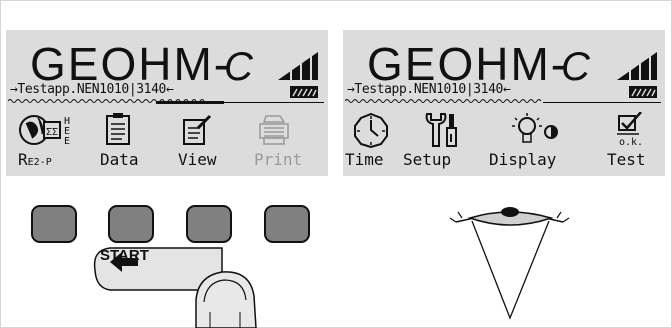  Describe the element at coordinates (124, 255) in the screenshot. I see `start-label: START` at that location.